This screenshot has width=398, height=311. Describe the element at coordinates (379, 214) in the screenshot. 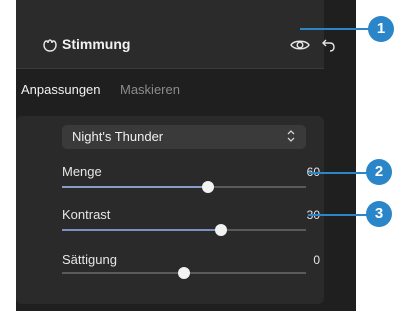

I see `callout-badge-3: 3` at that location.